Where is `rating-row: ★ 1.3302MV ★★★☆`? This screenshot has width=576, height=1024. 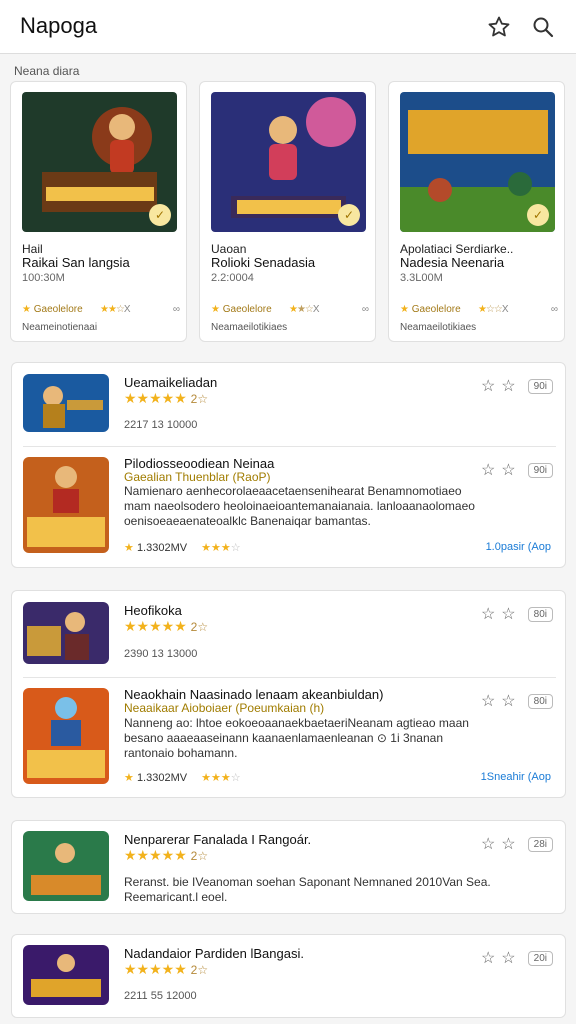
rating-row: ★ 1.3302MV ★★★☆ is located at coordinates (182, 548).